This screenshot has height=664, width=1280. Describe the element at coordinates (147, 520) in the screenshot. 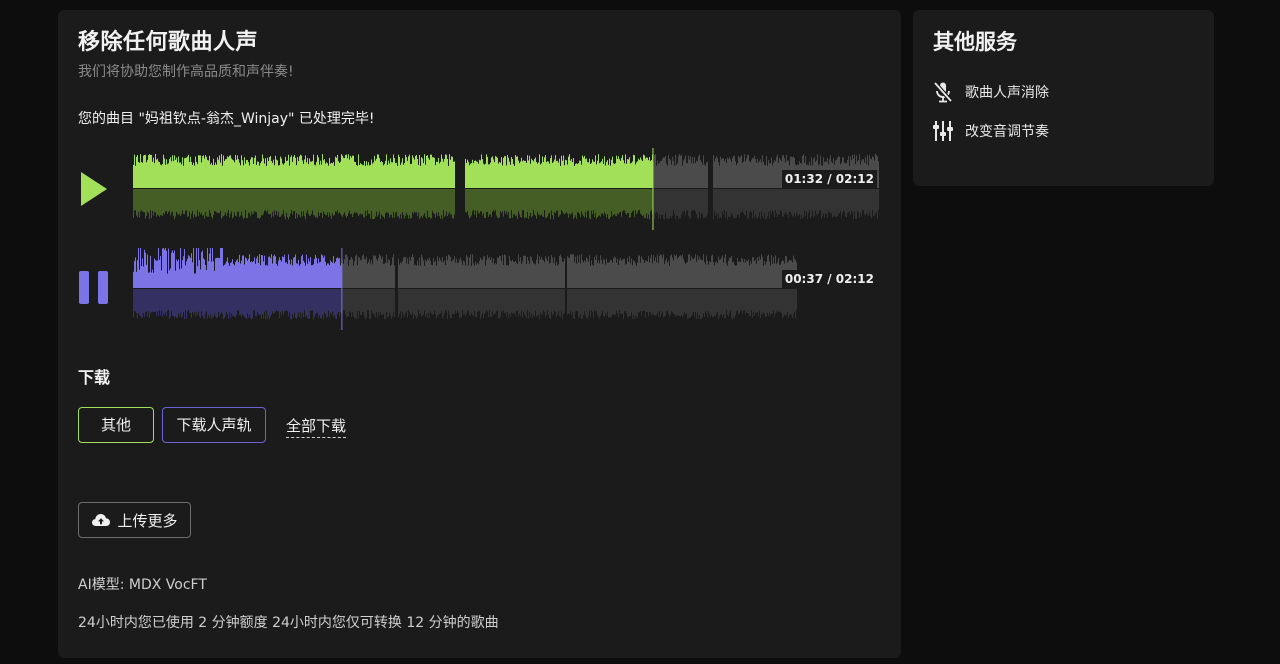

I see `upload-more-label: 上传更多` at that location.